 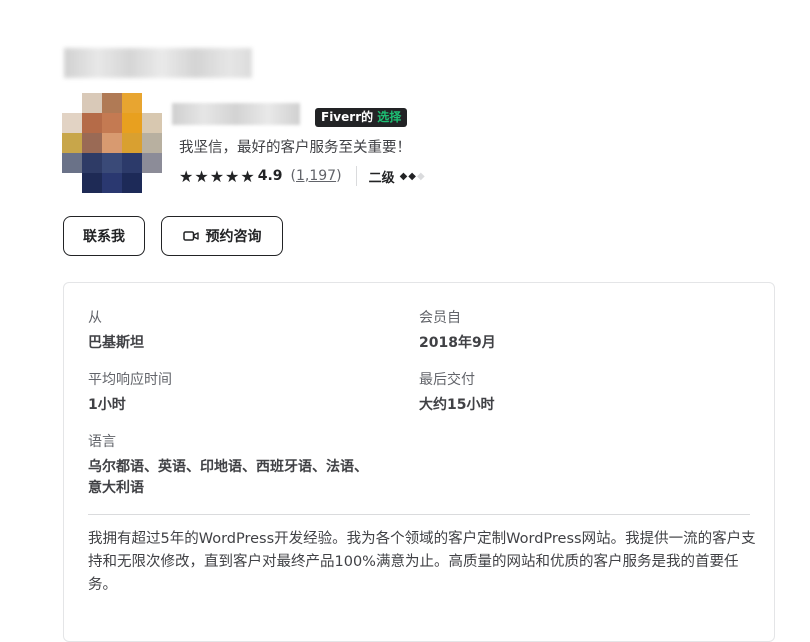 I want to click on reviews-count: (1,197), so click(x=316, y=176).